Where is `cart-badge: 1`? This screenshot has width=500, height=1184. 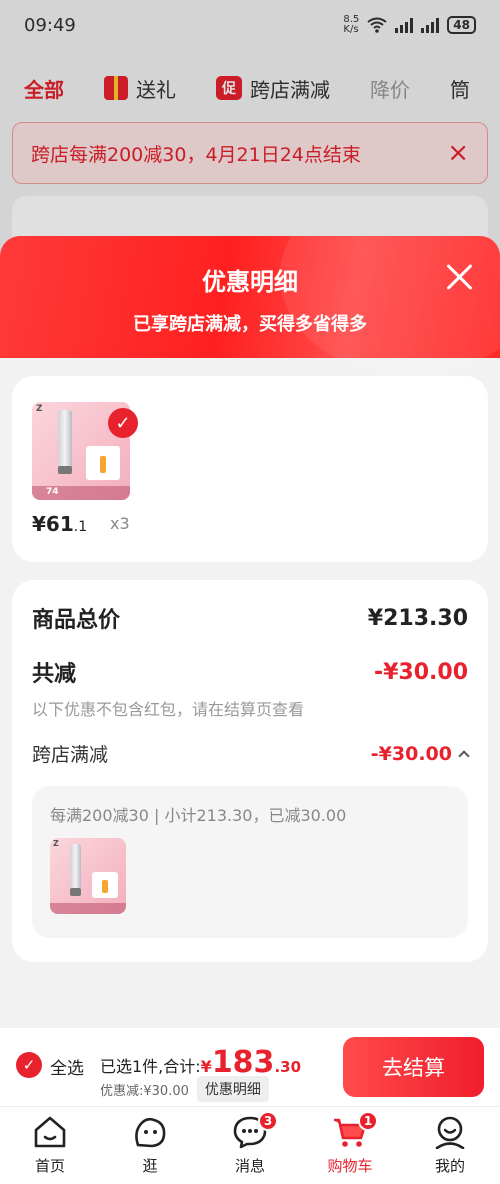
cart-badge: 1 is located at coordinates (368, 1121).